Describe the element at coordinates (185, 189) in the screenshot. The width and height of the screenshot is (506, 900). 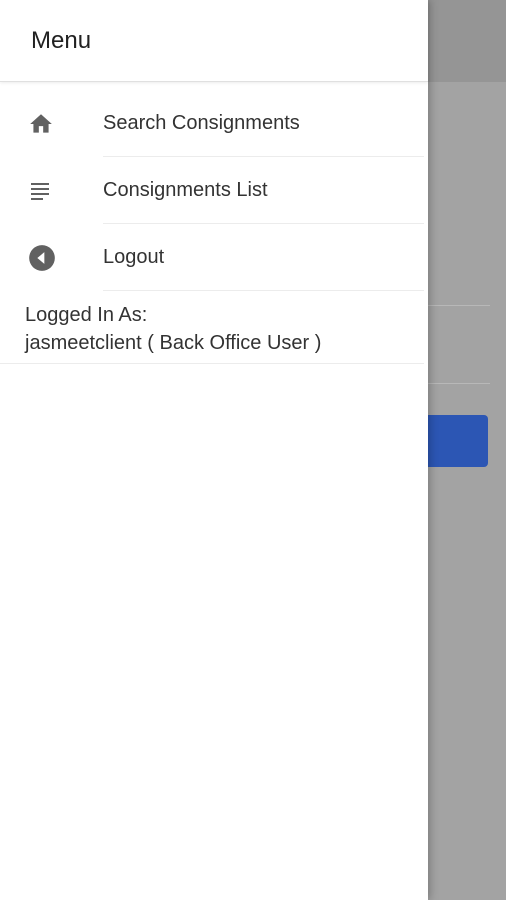
I see `menu-item-label: Consignments List` at that location.